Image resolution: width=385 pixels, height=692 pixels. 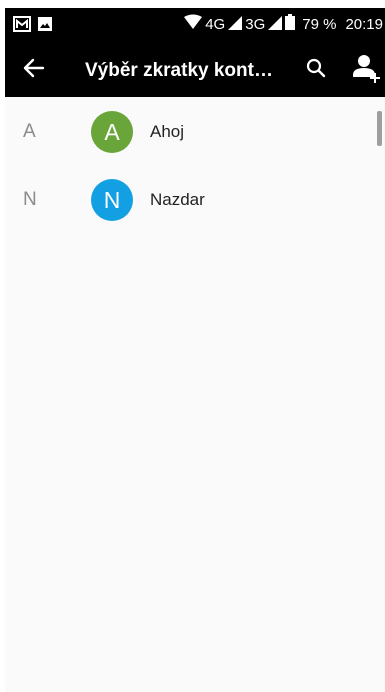 I want to click on clock: 20:19, so click(x=364, y=24).